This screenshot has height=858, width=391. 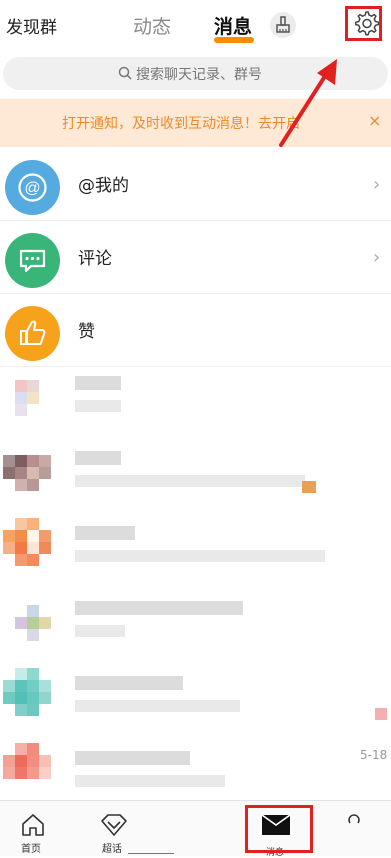 What do you see at coordinates (31, 847) in the screenshot?
I see `tab-home-label: 首页` at bounding box center [31, 847].